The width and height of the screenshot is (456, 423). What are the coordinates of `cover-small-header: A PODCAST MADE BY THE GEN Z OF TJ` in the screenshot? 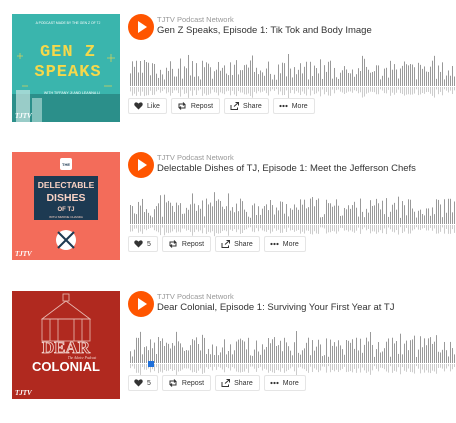 It's located at (68, 23).